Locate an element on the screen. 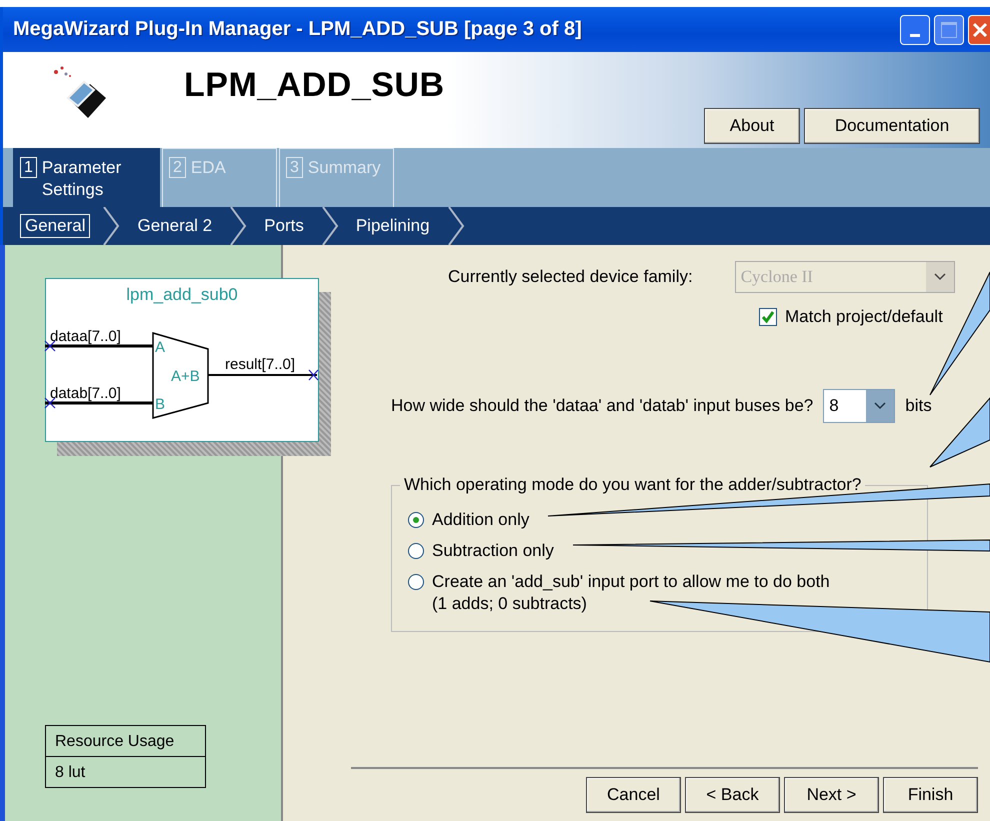 The width and height of the screenshot is (990, 821). header-button: Documentation is located at coordinates (892, 126).